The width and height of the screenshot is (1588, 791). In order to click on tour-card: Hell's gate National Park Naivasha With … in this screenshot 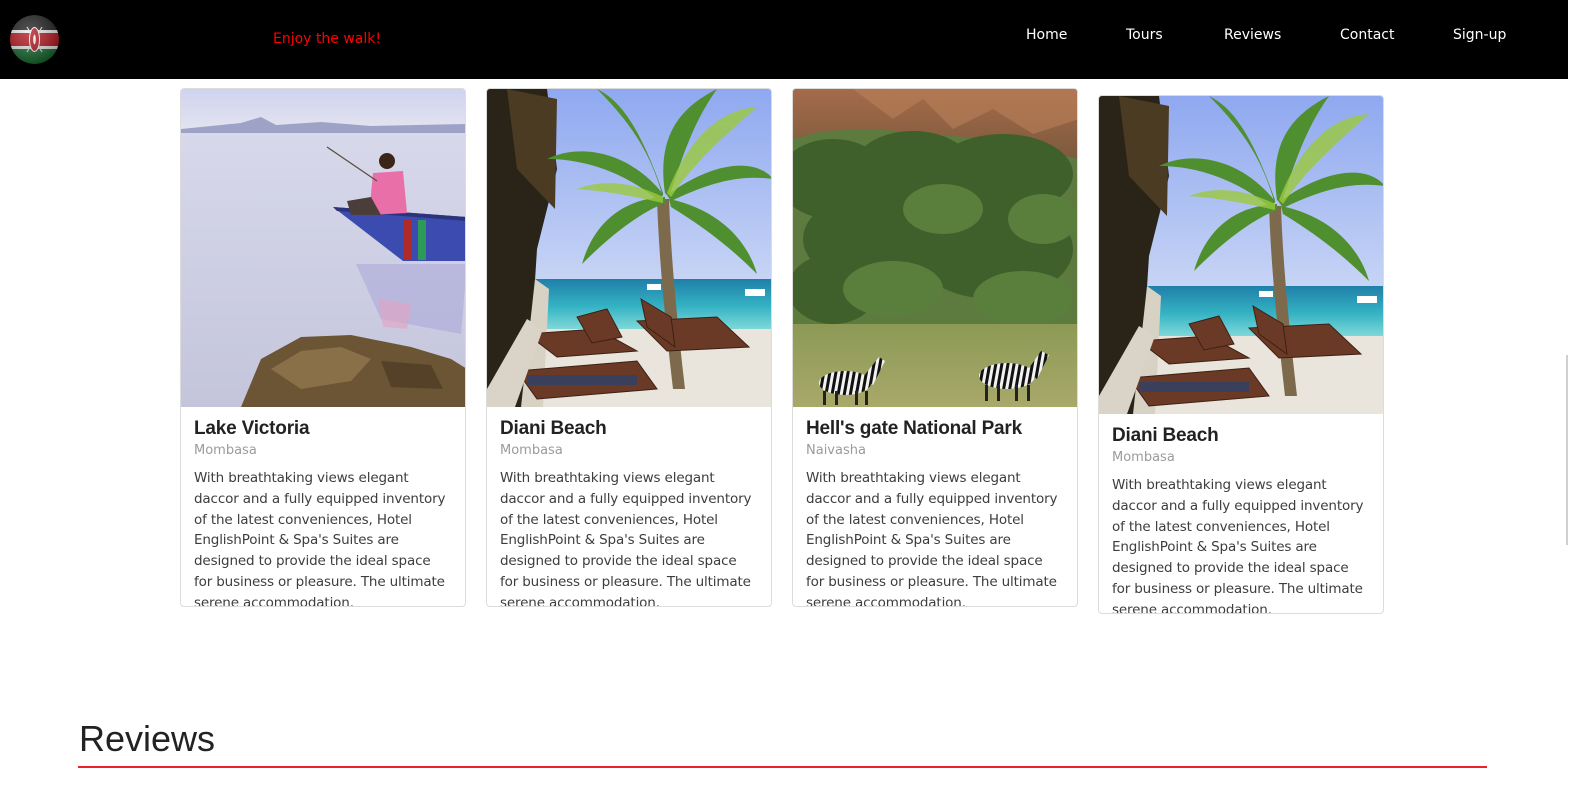, I will do `click(935, 347)`.